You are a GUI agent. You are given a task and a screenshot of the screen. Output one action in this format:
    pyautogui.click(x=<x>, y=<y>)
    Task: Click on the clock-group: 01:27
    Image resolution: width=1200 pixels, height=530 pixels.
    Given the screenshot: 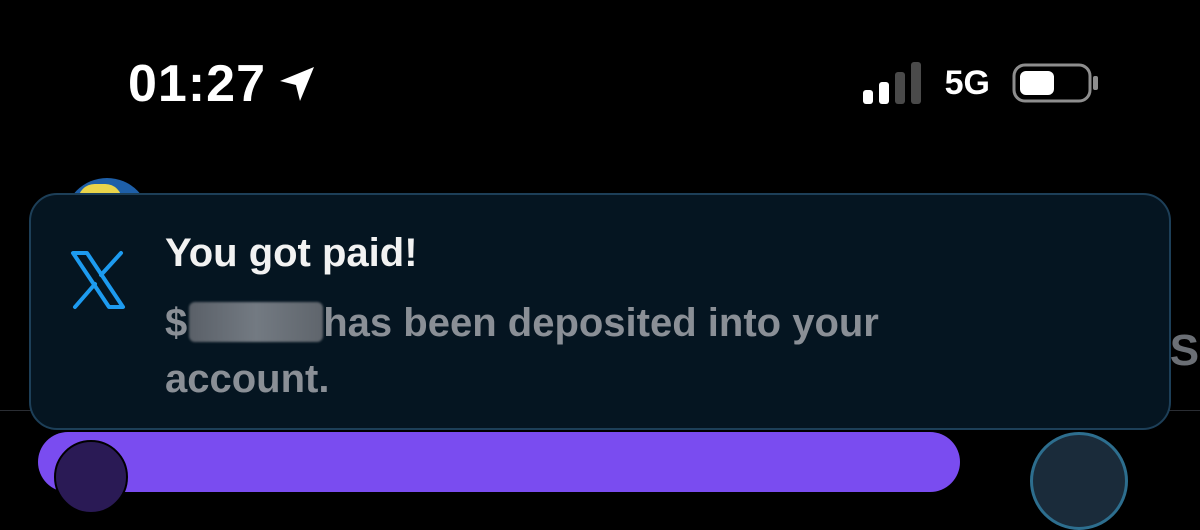 What is the action you would take?
    pyautogui.click(x=224, y=84)
    